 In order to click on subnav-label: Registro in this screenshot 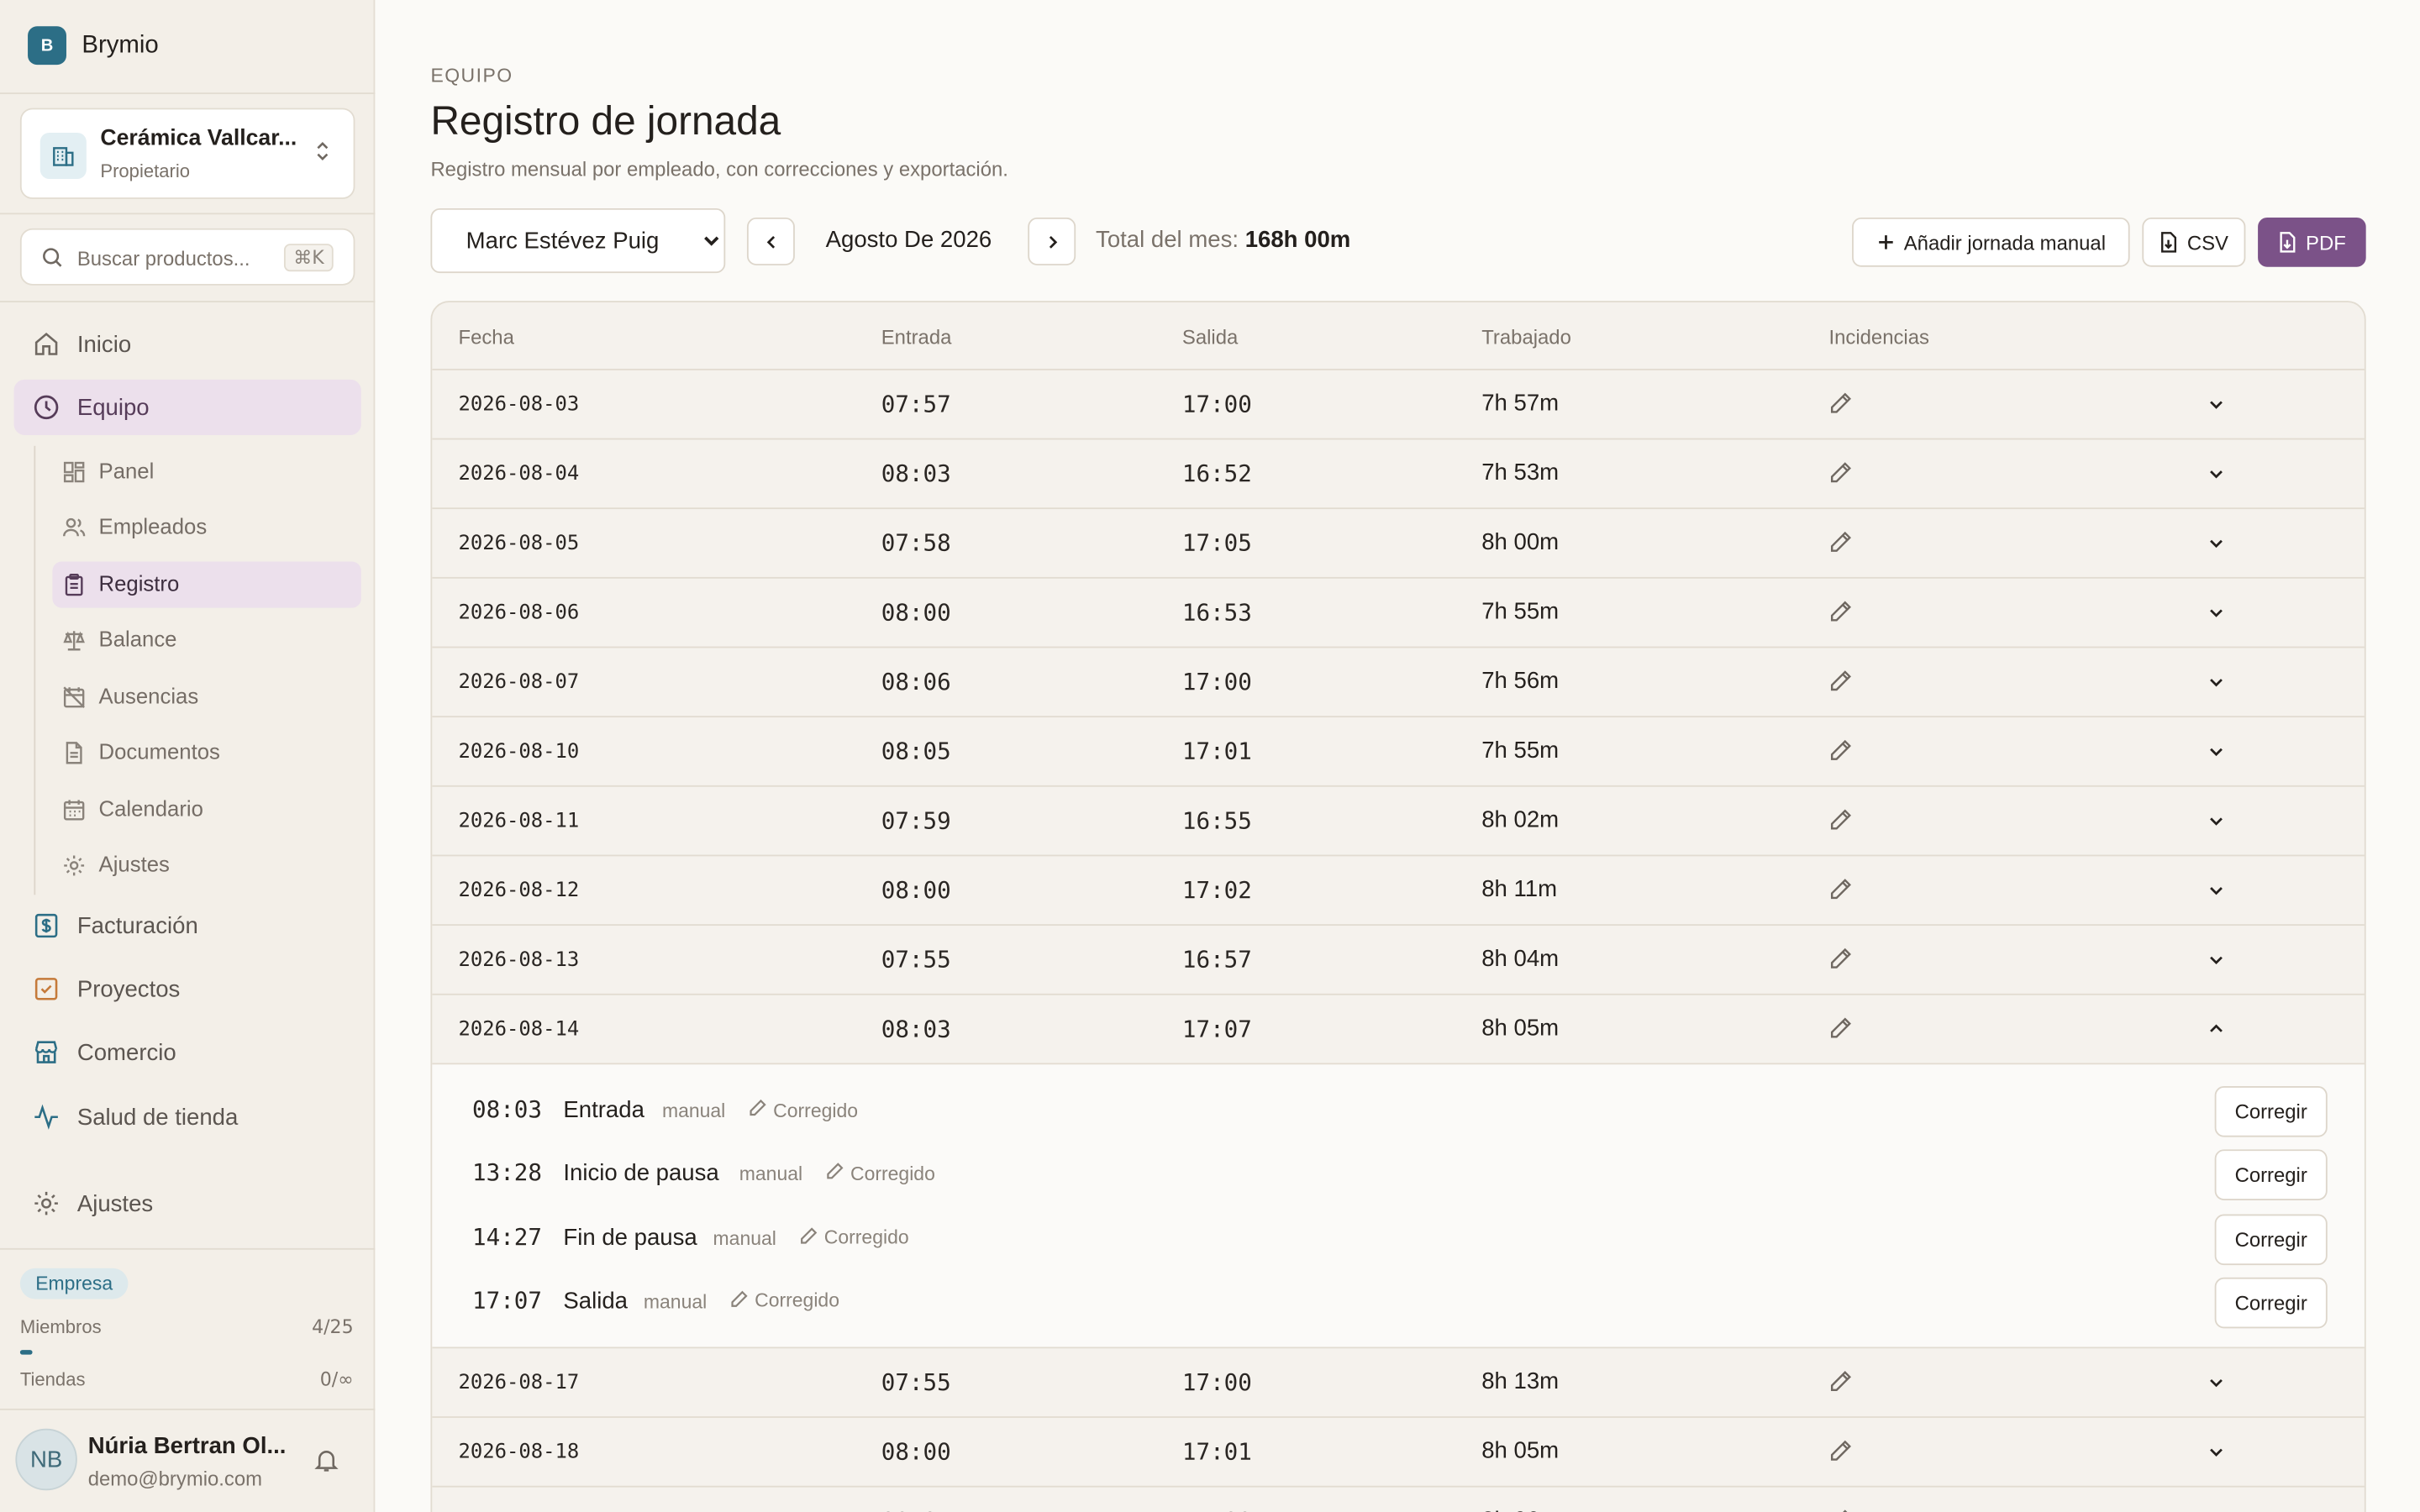, I will do `click(139, 583)`.